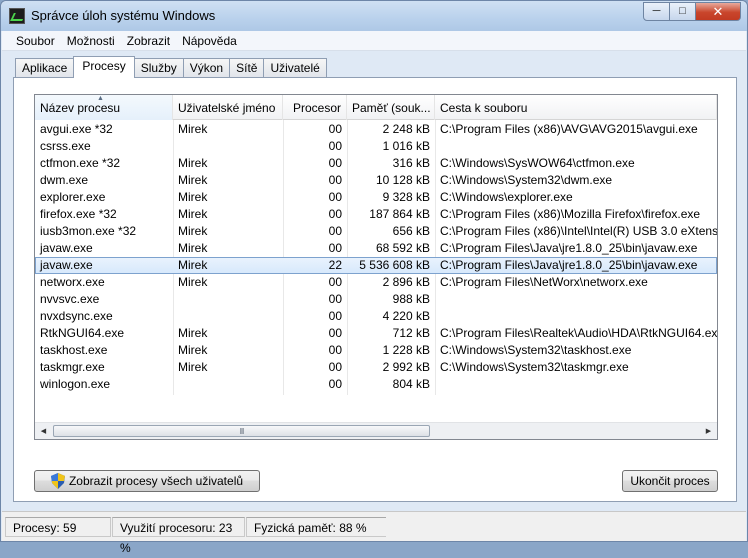 The image size is (748, 558). I want to click on minimize-icon: ─, so click(656, 11).